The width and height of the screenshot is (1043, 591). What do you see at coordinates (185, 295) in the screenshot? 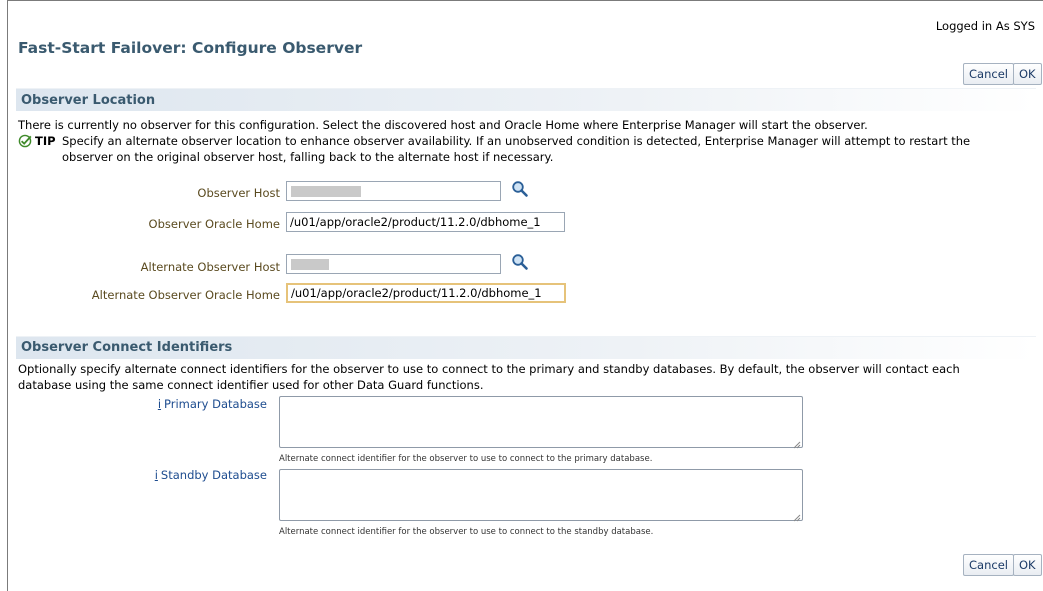
I see `alternate-observer-oracle-home-label: Alternate Observer Oracle Home` at bounding box center [185, 295].